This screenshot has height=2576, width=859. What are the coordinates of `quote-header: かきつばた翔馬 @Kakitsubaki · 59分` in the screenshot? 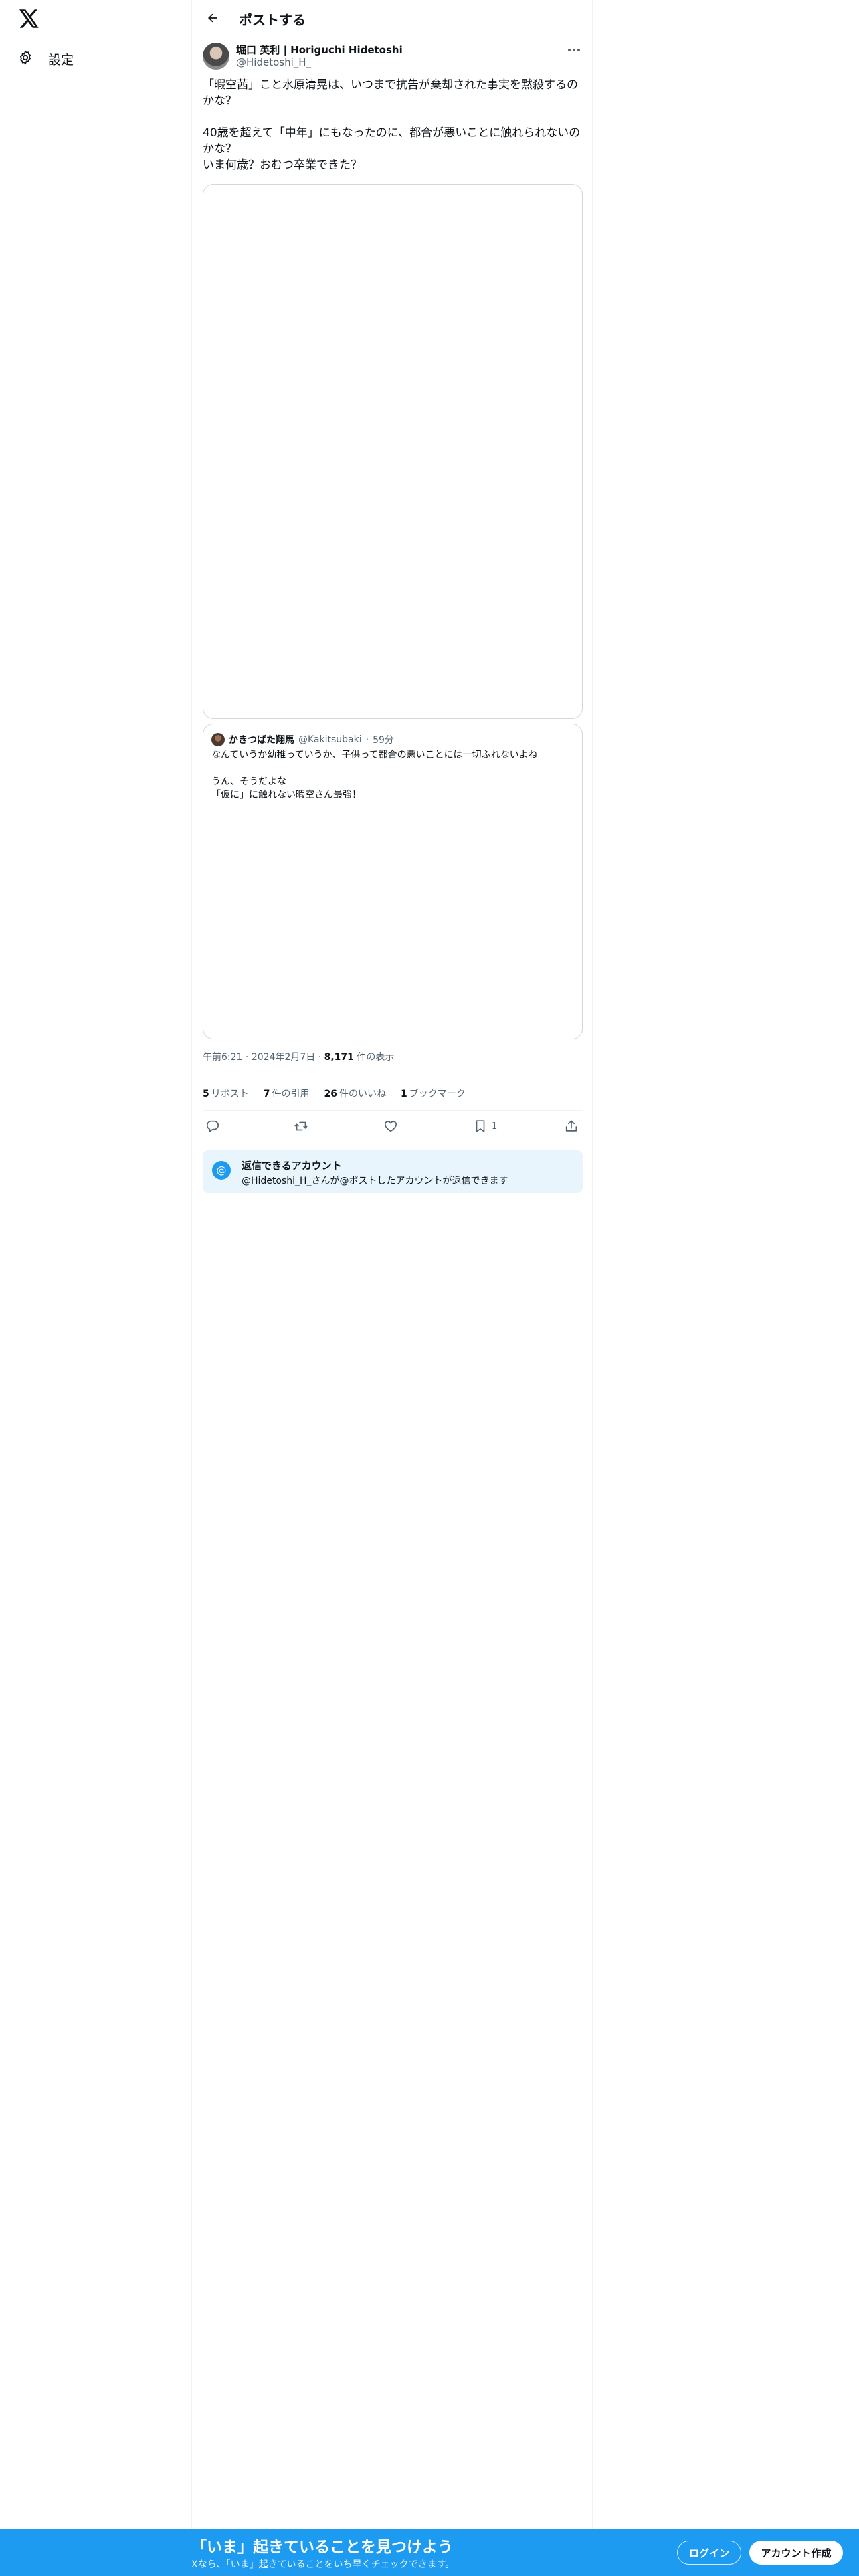 It's located at (302, 739).